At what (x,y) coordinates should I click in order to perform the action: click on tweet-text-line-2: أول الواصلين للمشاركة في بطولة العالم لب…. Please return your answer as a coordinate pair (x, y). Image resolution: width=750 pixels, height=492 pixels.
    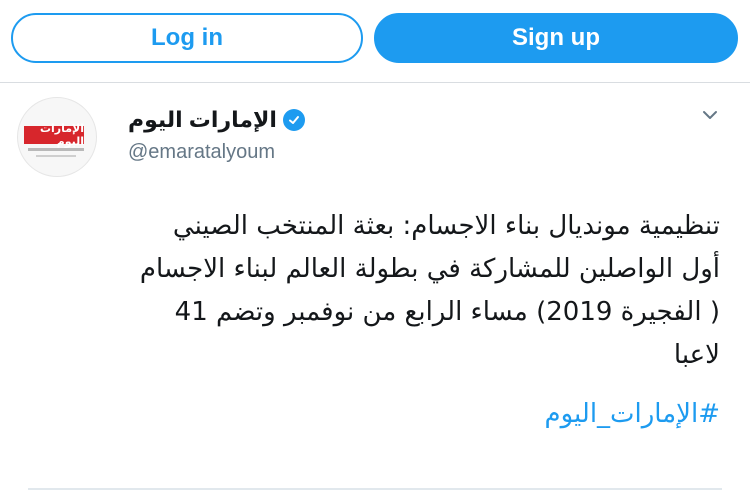
    Looking at the image, I should click on (429, 269).